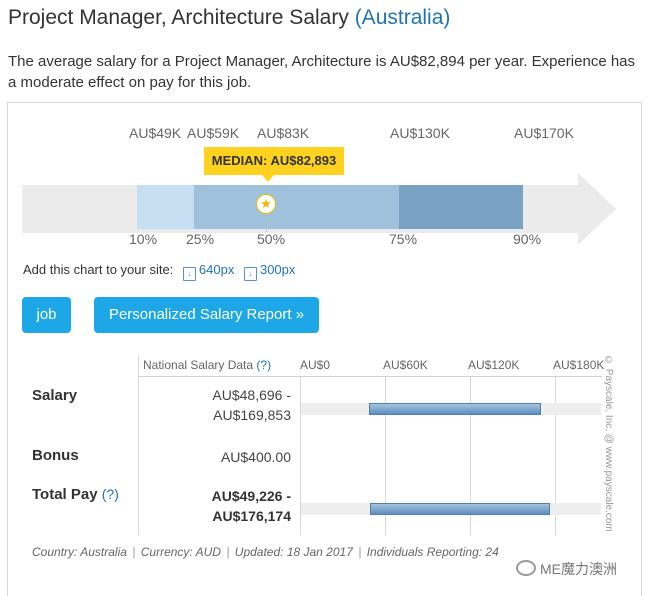 This screenshot has height=596, width=648. What do you see at coordinates (283, 133) in the screenshot?
I see `range-label-p50: AU$83K` at bounding box center [283, 133].